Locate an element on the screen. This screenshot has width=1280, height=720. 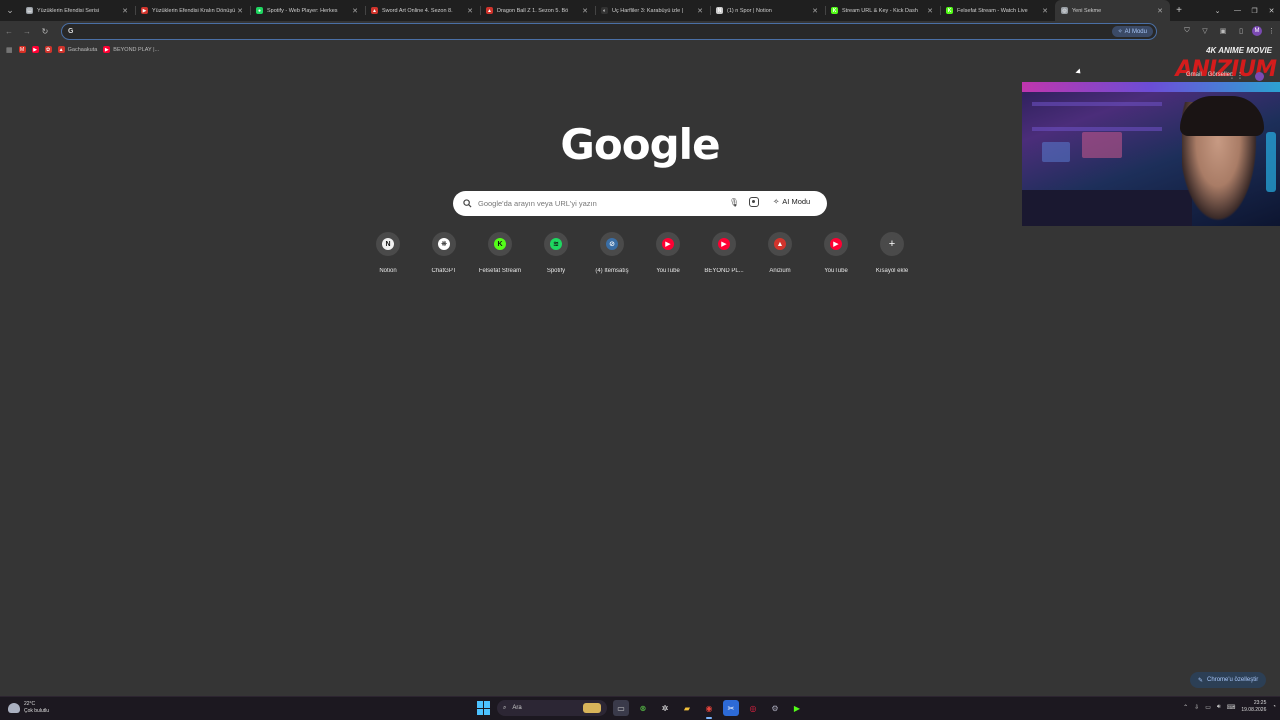
new-tab-button: + is located at coordinates (1179, 10).